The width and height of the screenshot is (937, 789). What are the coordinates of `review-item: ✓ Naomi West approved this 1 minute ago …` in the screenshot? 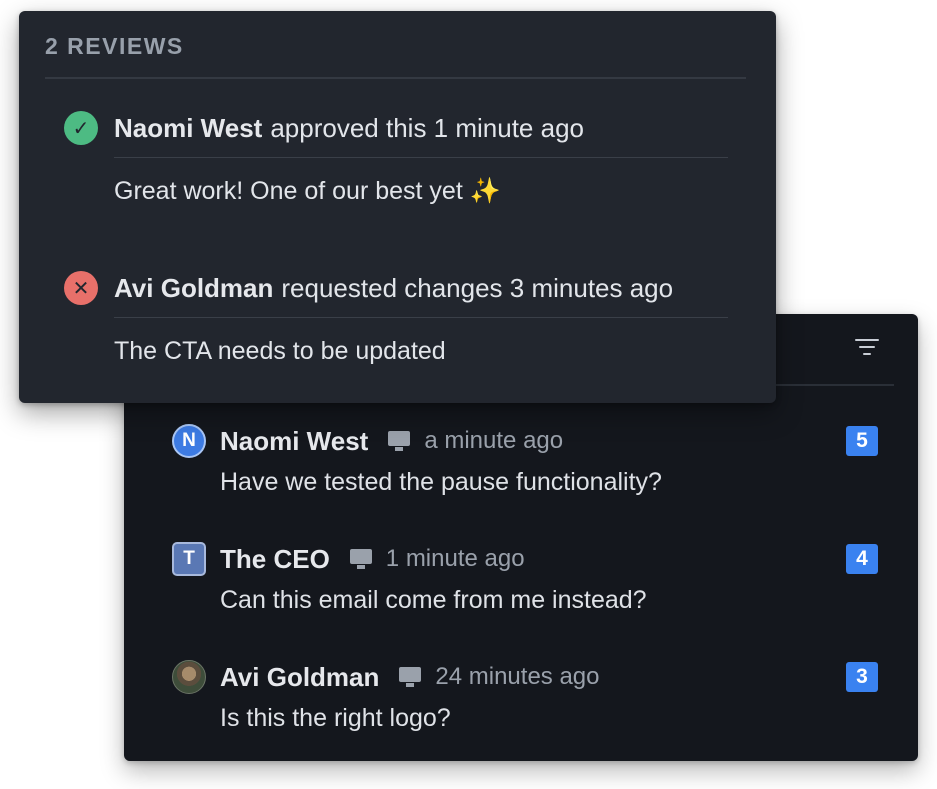 It's located at (396, 166).